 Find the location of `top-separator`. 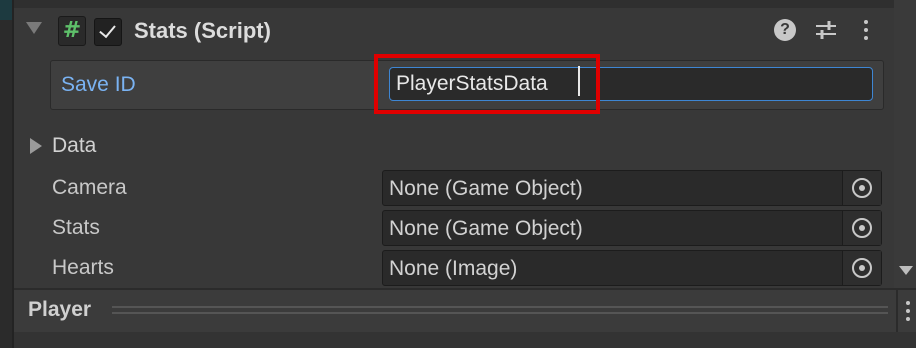

top-separator is located at coordinates (454, 4).